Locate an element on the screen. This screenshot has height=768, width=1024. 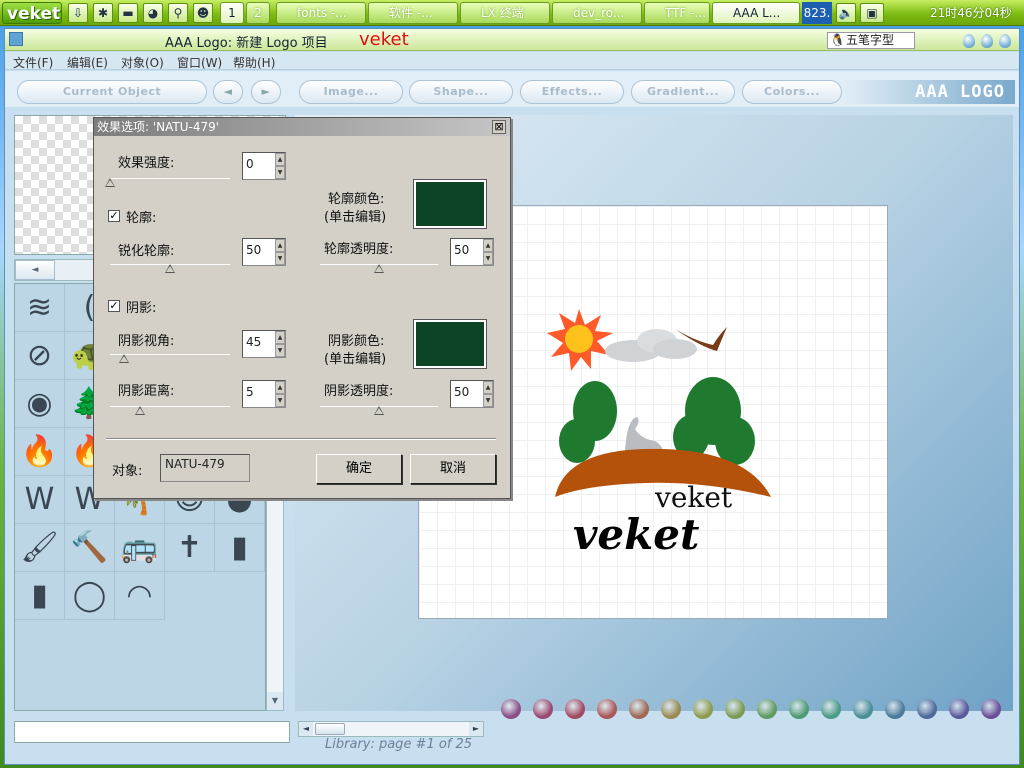
next-object-button: ► is located at coordinates (266, 92).